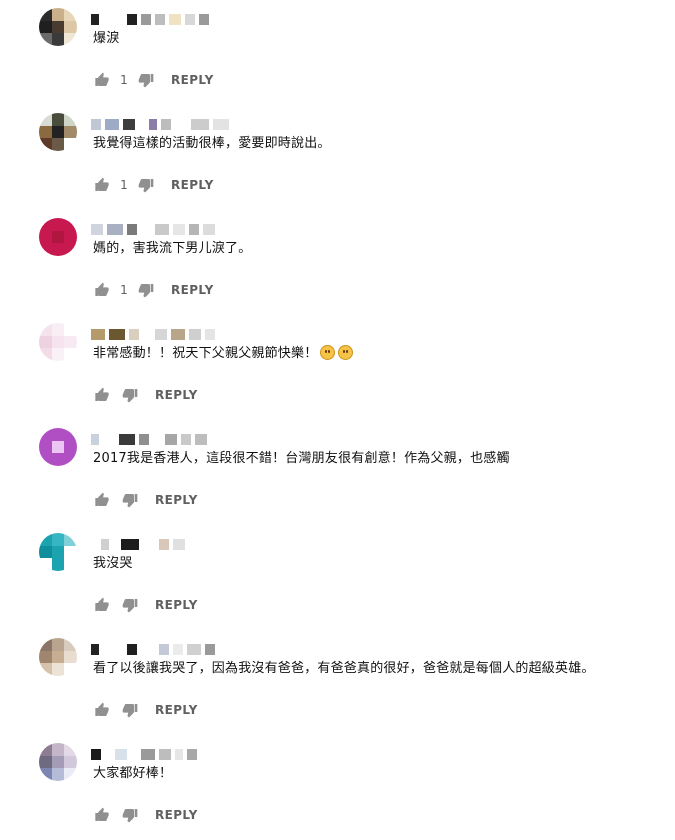 The width and height of the screenshot is (675, 840). I want to click on comment-text: 2017我是香港人，這段很不錯！台灣朋友很有創意！作為父親，也感觸, so click(301, 459).